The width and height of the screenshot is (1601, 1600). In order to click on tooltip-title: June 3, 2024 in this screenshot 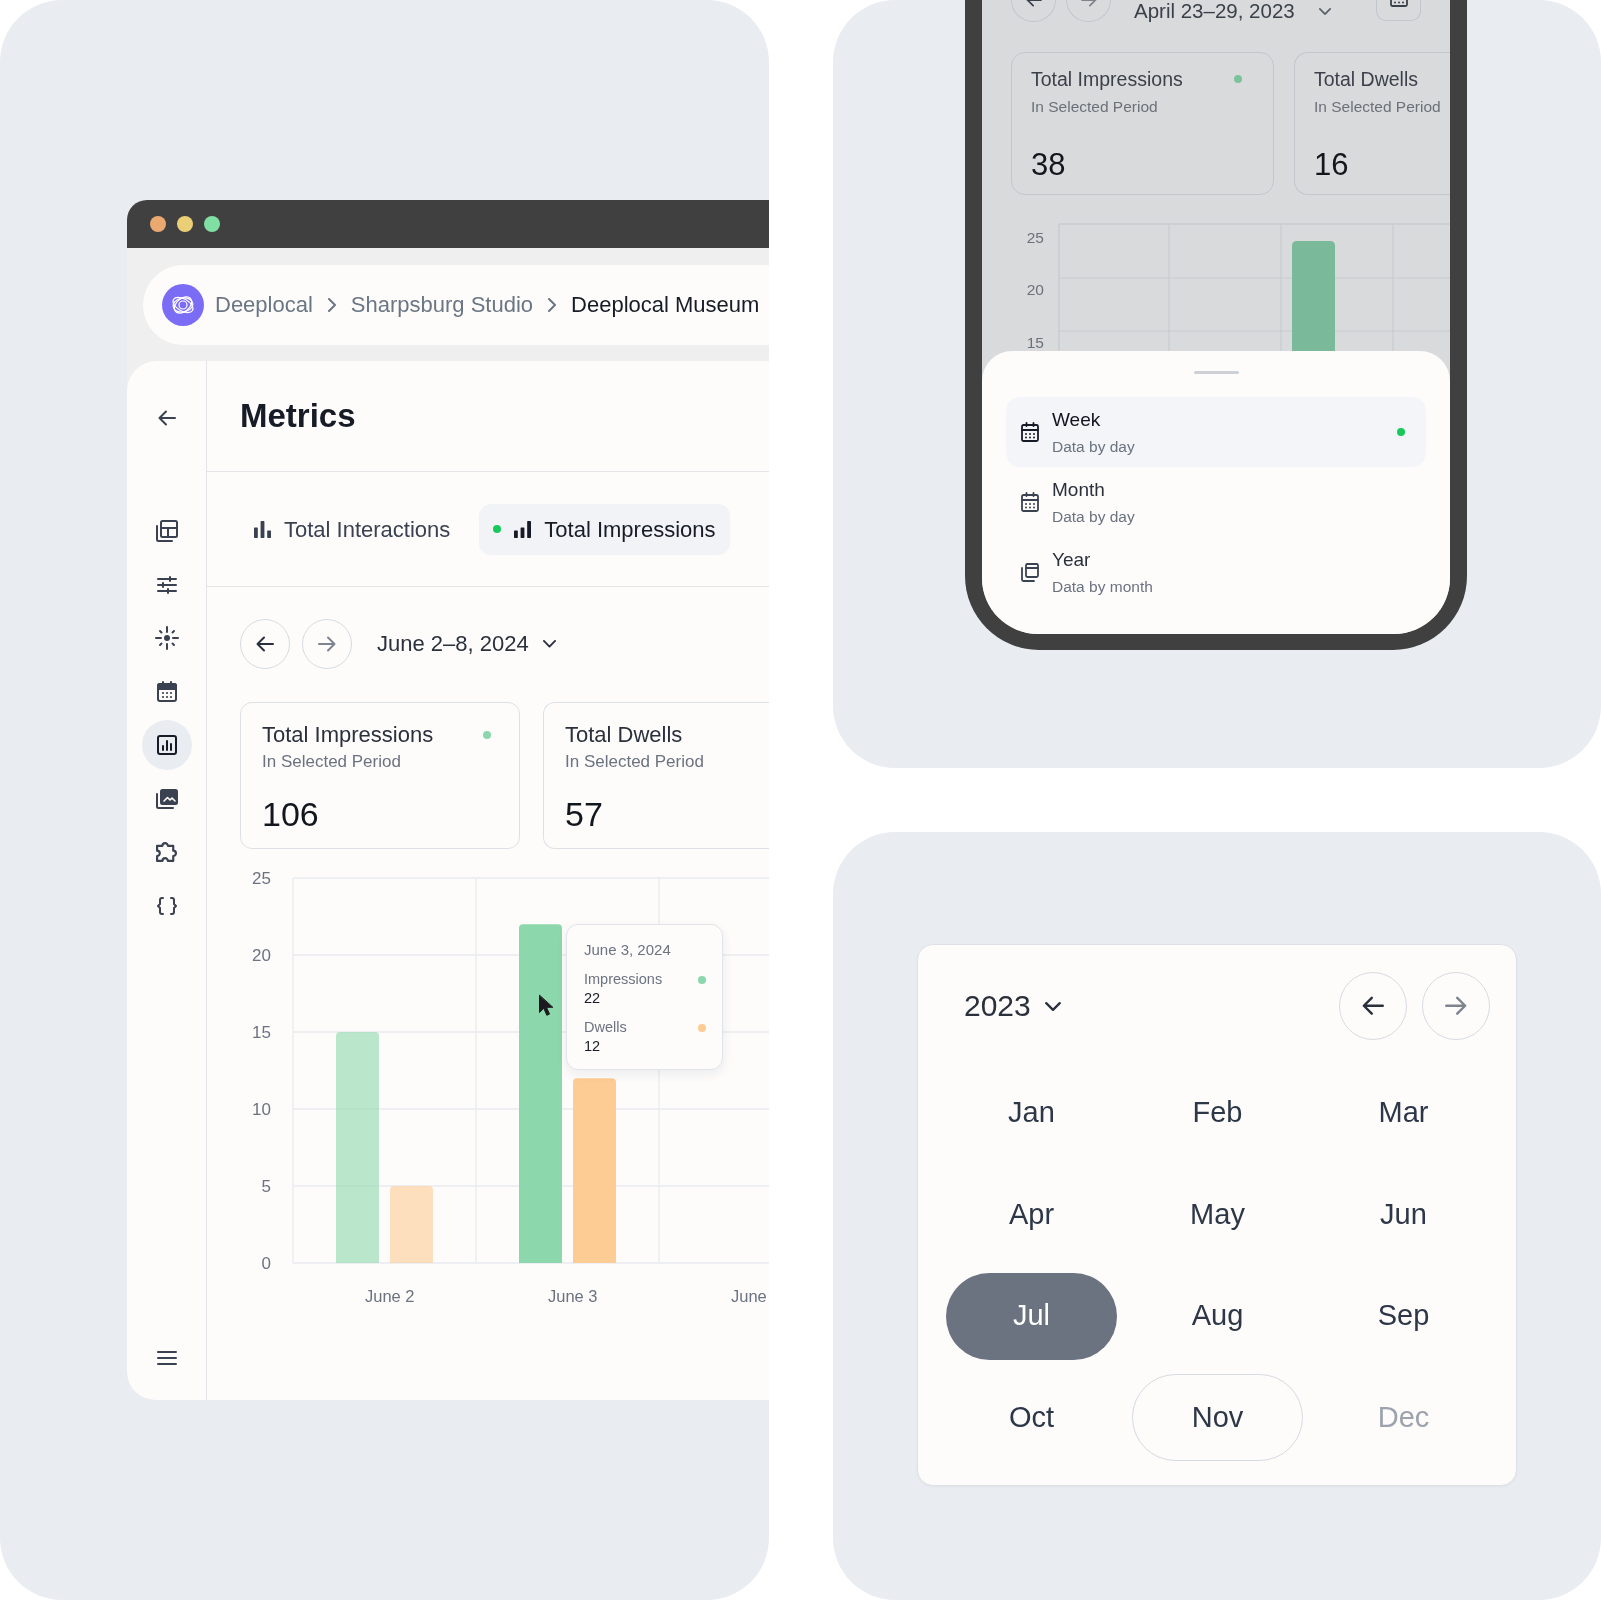, I will do `click(627, 950)`.